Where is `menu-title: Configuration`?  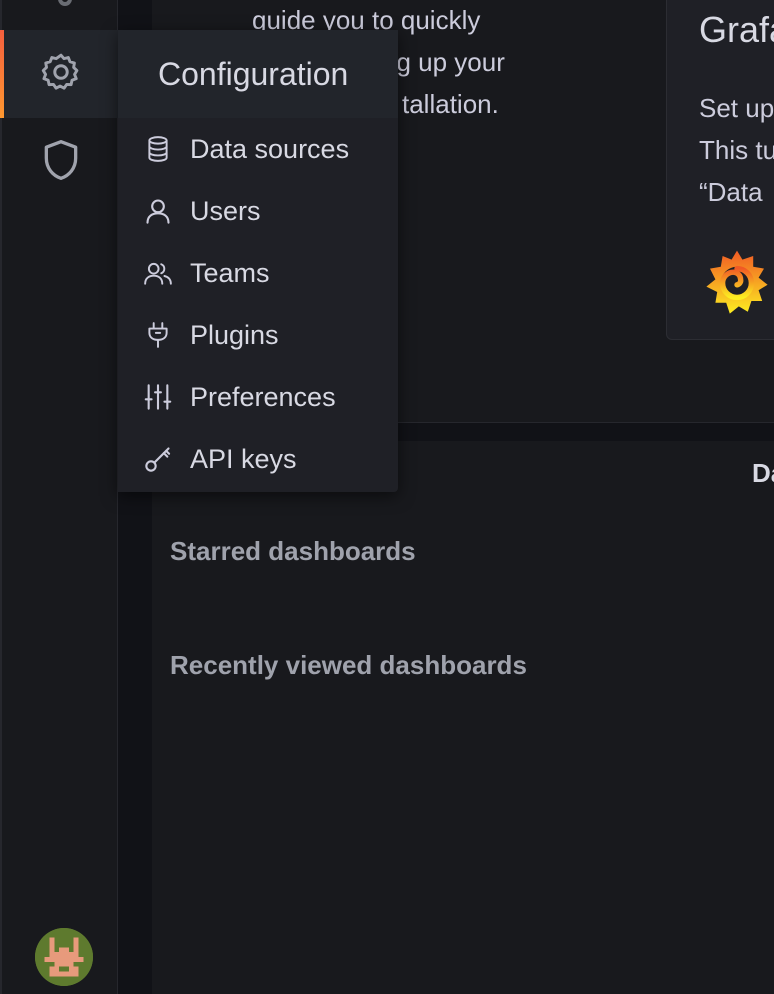 menu-title: Configuration is located at coordinates (258, 74).